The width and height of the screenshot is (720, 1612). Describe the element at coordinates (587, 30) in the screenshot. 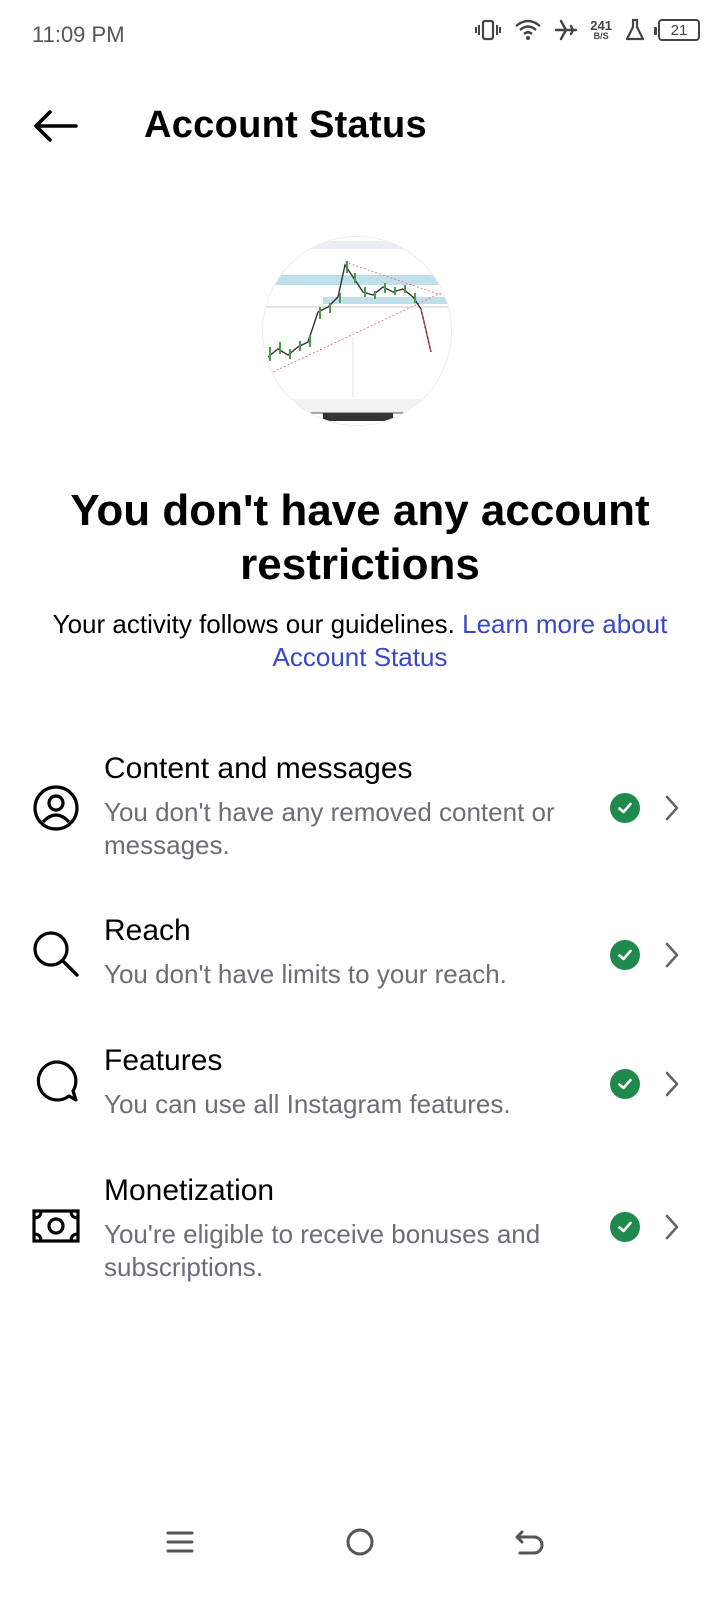

I see `status-icons: 241 B/S 21` at that location.